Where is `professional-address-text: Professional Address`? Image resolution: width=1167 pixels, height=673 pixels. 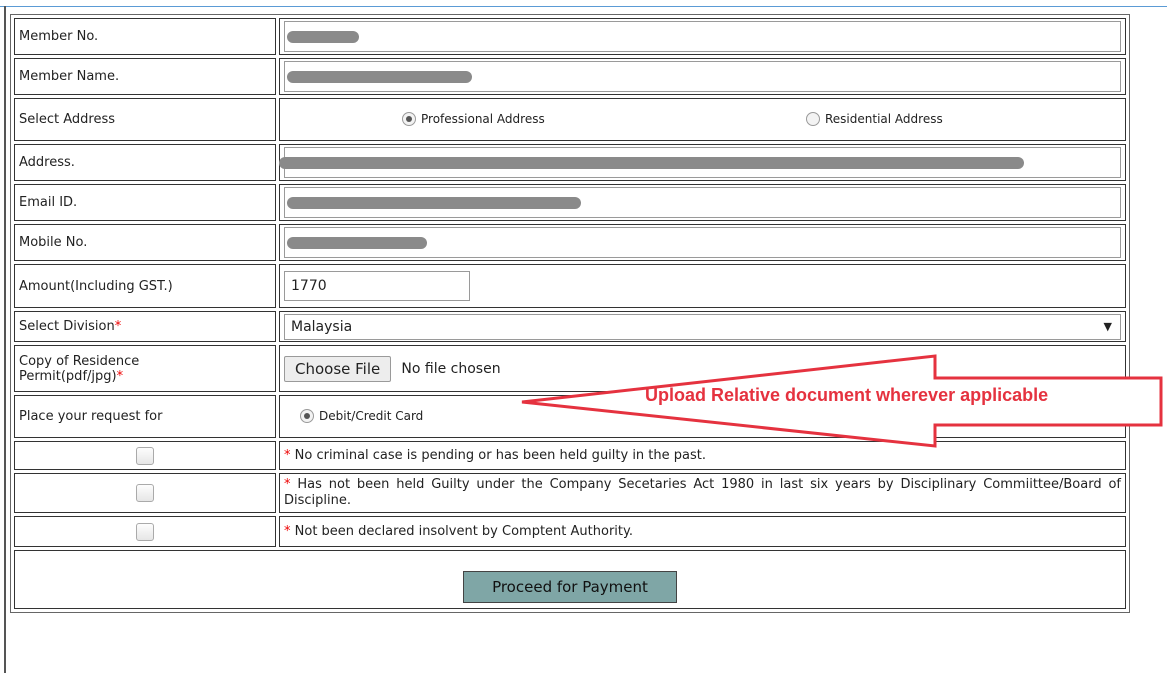 professional-address-text: Professional Address is located at coordinates (483, 119).